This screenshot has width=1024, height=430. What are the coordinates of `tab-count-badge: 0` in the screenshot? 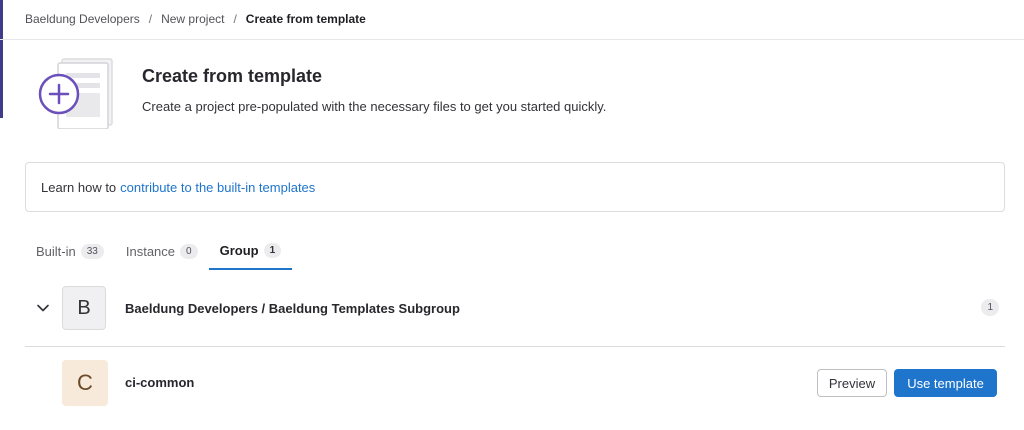 It's located at (189, 251).